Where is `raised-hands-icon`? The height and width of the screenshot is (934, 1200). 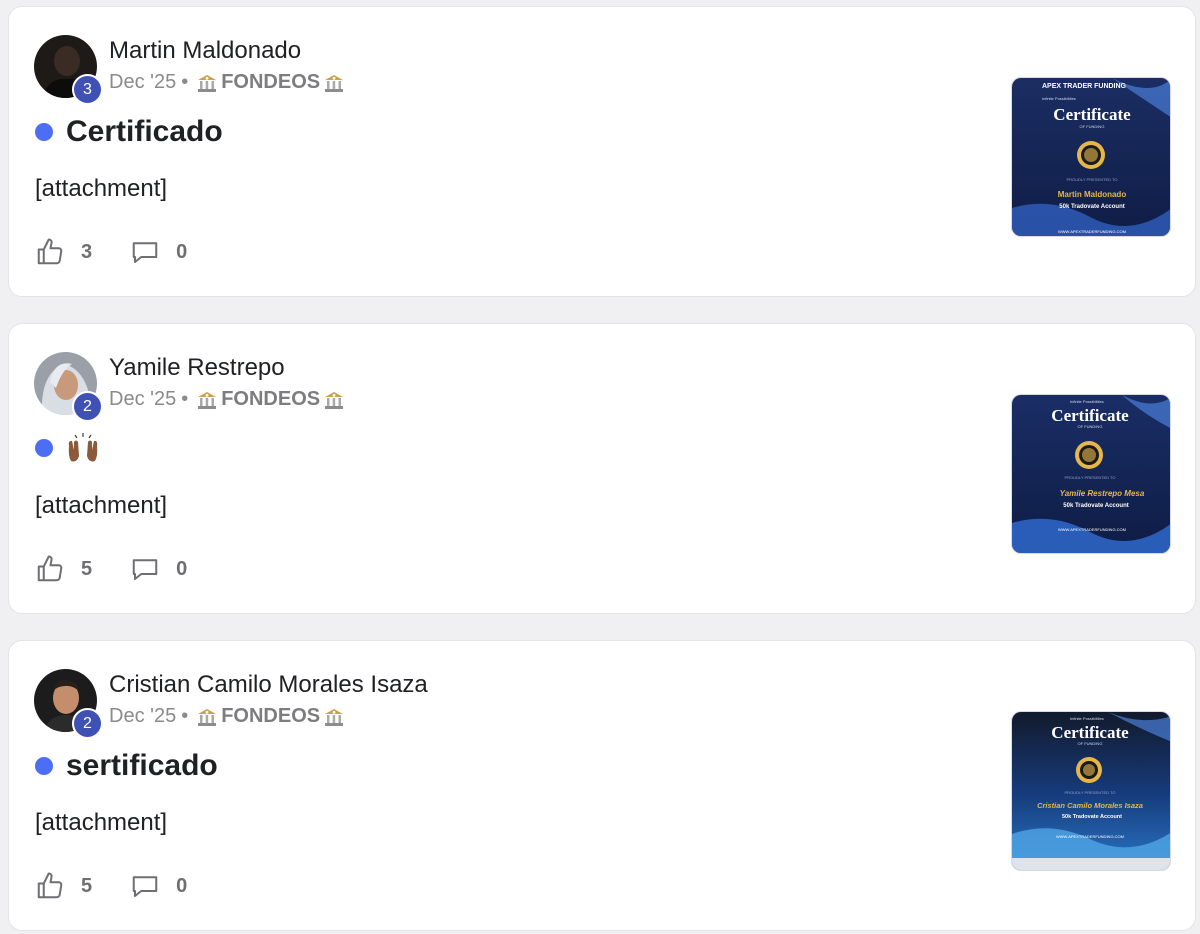 raised-hands-icon is located at coordinates (83, 447).